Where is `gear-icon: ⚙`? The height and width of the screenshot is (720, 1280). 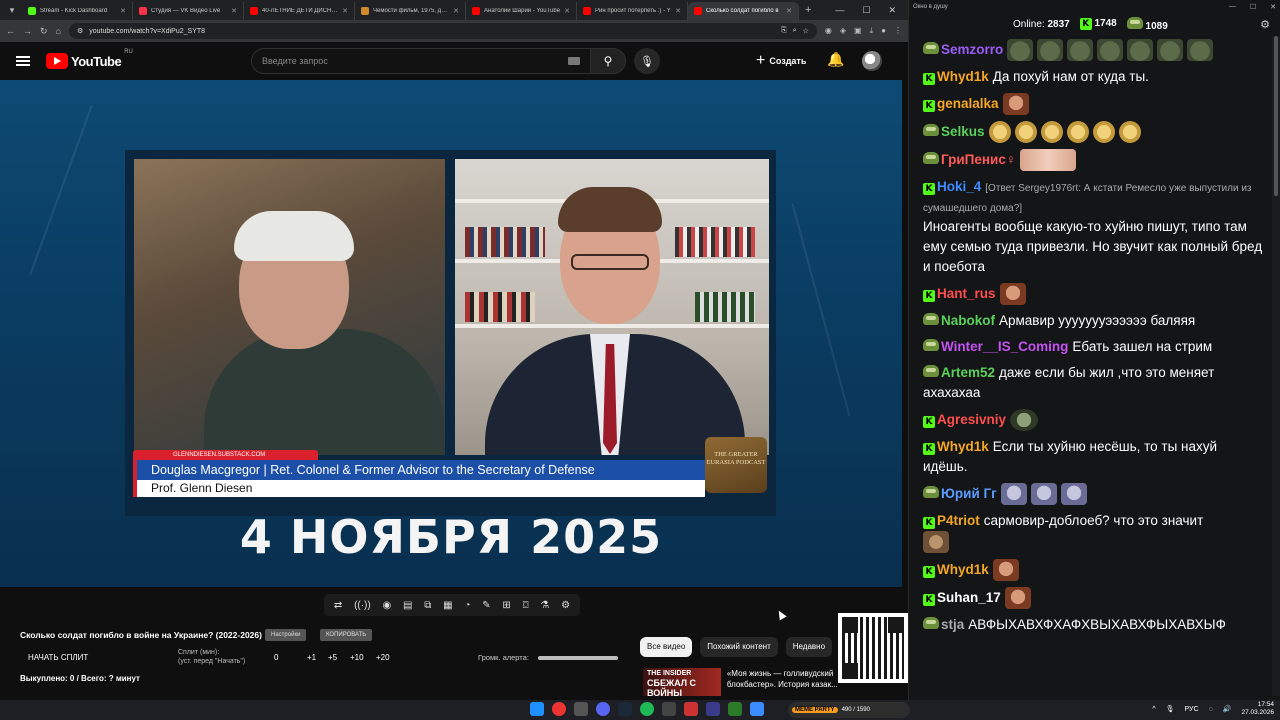
gear-icon: ⚙ is located at coordinates (565, 605).